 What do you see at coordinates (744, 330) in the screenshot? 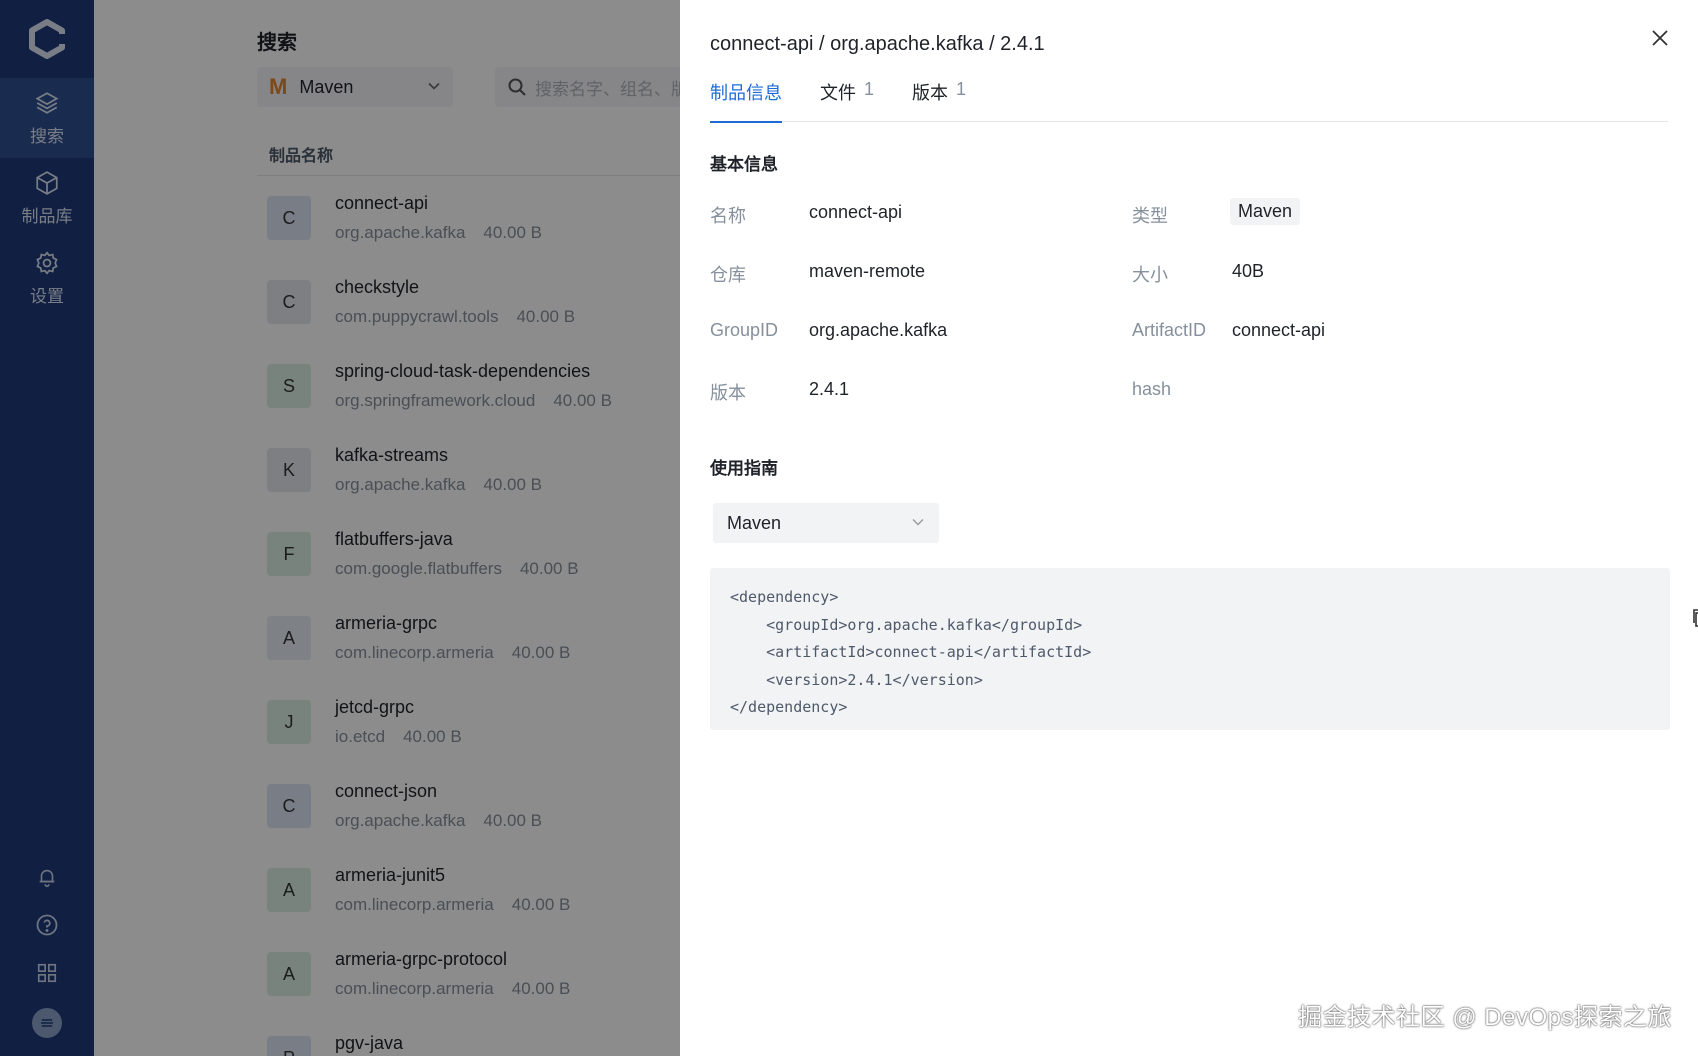
I see `groupid-label: GroupID` at bounding box center [744, 330].